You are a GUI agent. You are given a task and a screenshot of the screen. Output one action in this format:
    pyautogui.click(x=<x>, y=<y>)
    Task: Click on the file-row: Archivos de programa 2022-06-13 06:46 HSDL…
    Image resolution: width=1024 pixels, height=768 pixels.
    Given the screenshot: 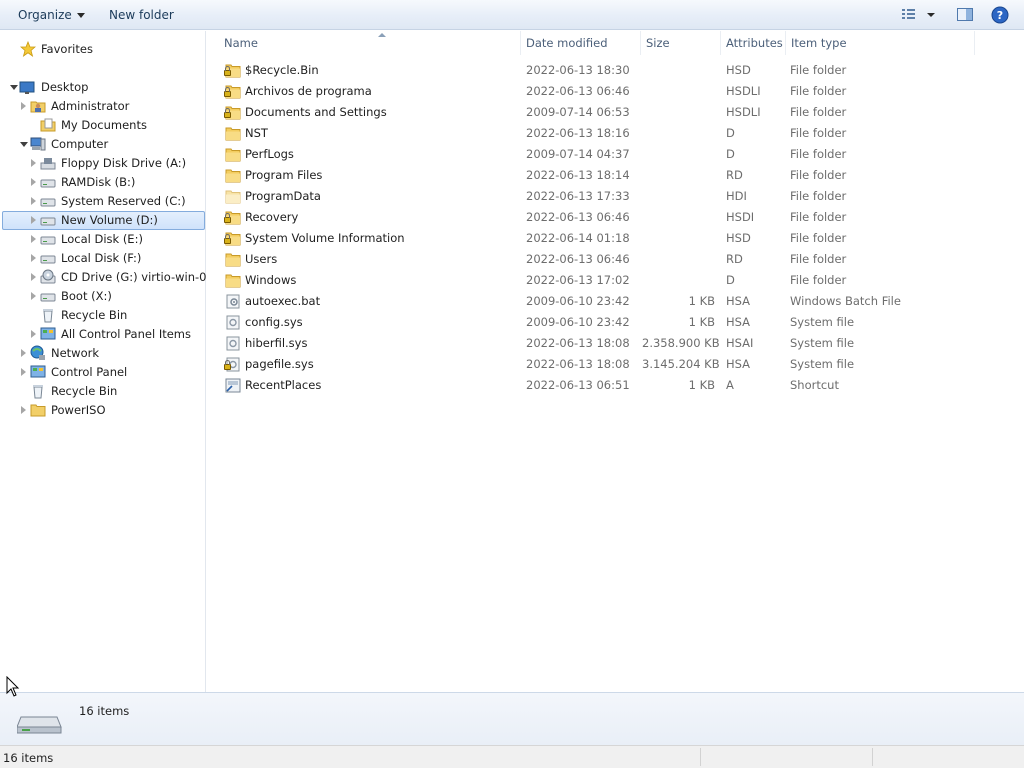 What is the action you would take?
    pyautogui.click(x=615, y=91)
    